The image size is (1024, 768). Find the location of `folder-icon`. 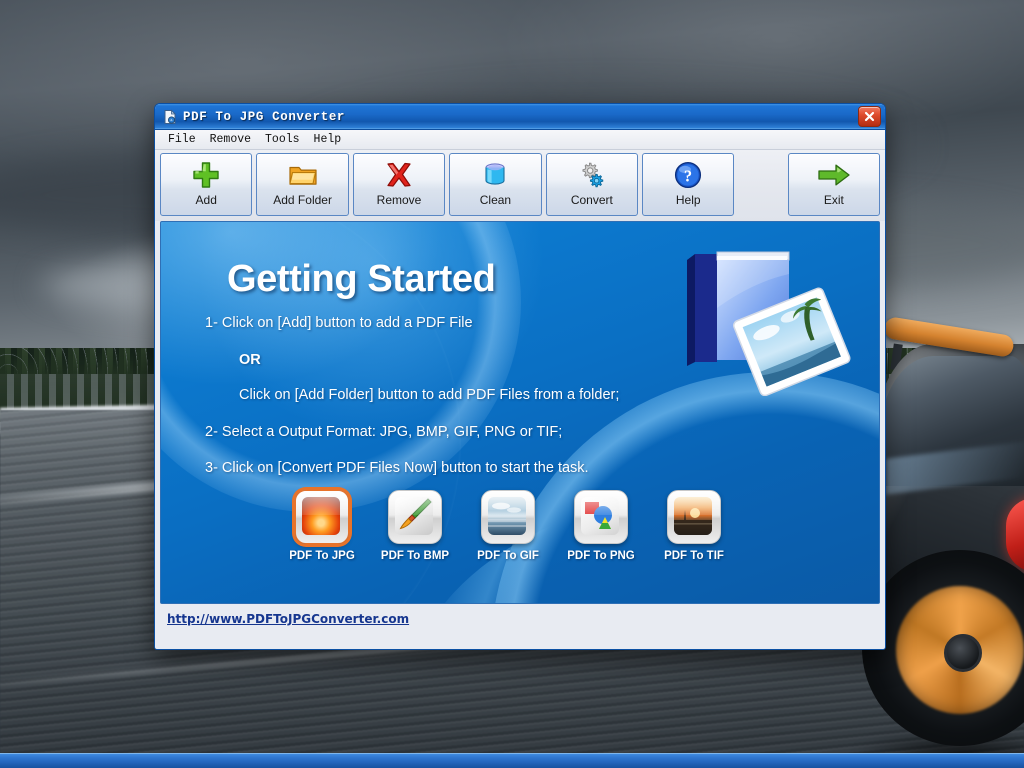

folder-icon is located at coordinates (303, 175).